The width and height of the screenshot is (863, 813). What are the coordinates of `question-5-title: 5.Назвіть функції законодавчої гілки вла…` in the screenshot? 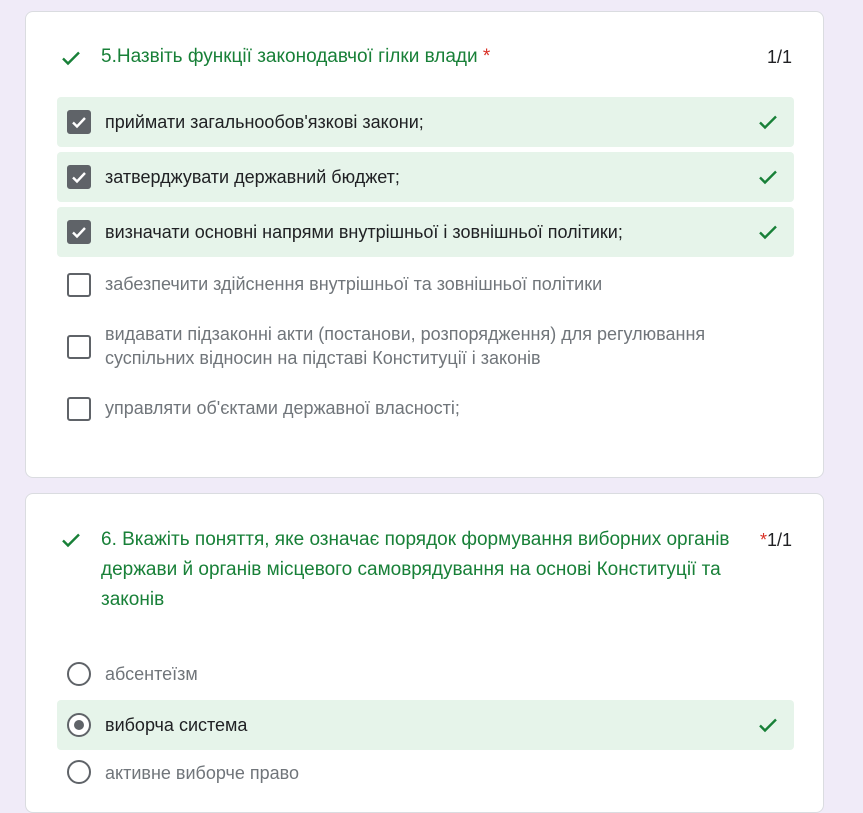 It's located at (296, 56).